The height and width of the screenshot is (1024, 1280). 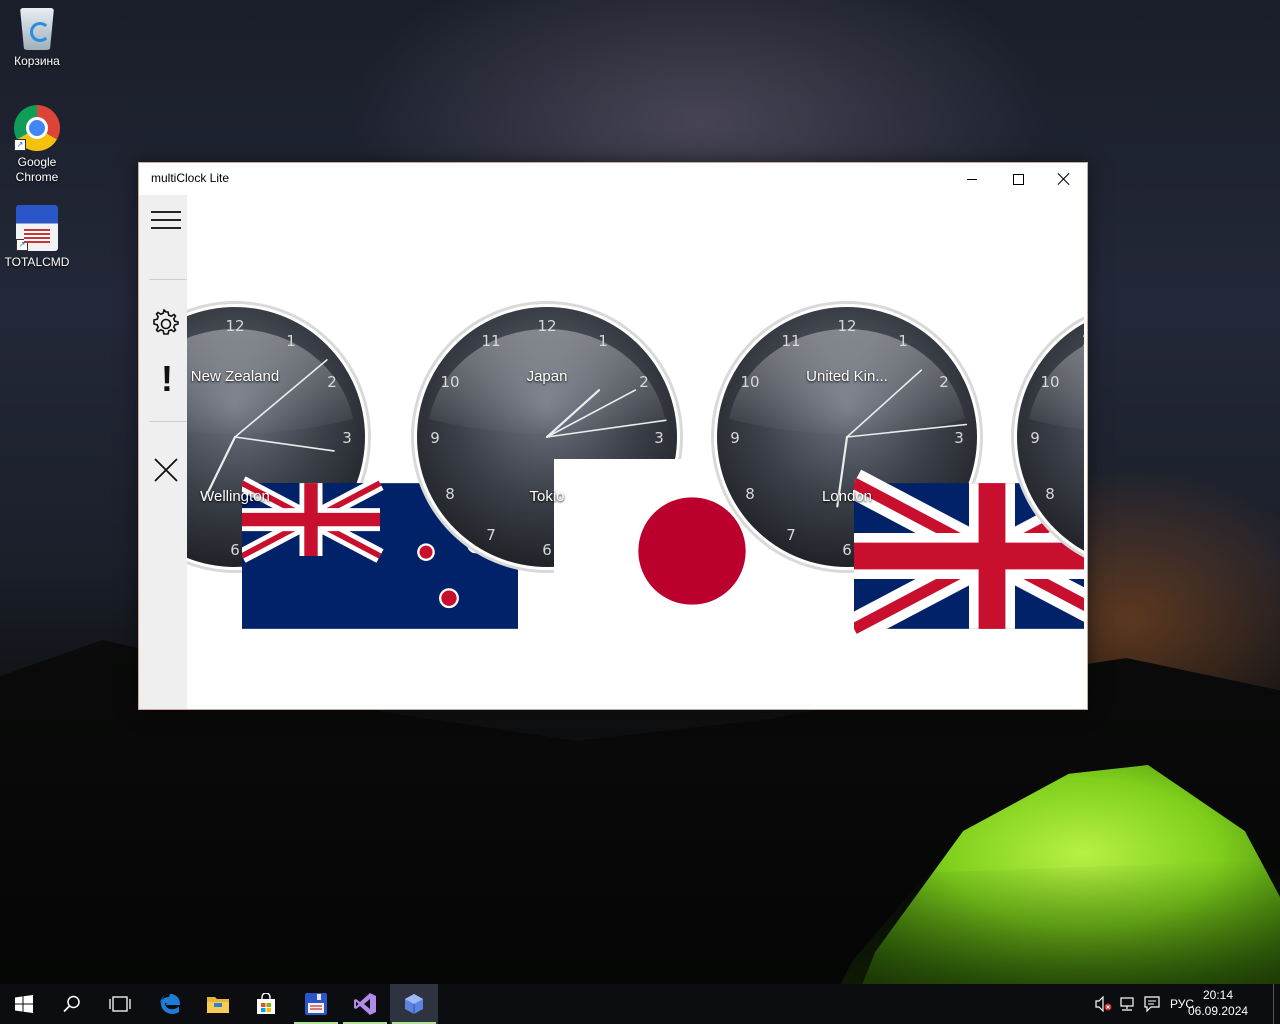 What do you see at coordinates (1152, 1004) in the screenshot?
I see `notification-icon` at bounding box center [1152, 1004].